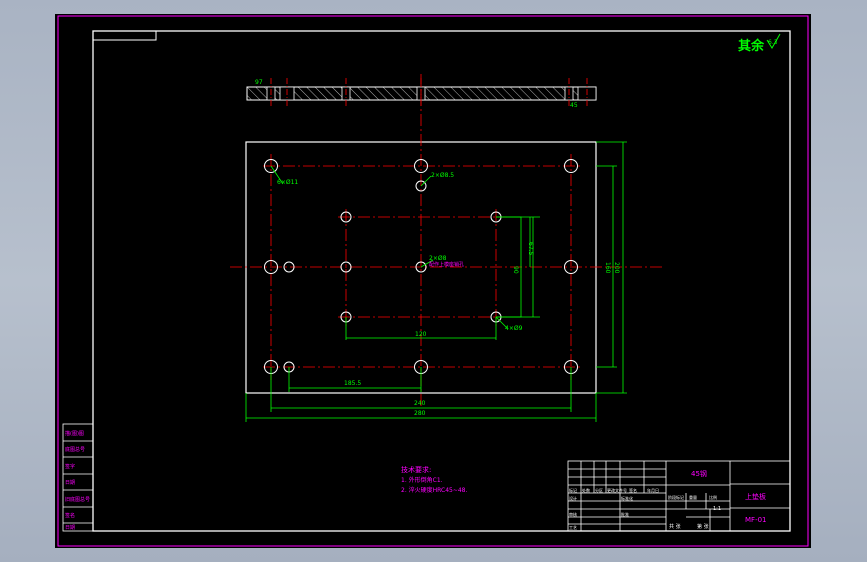 The image size is (867, 562). I want to click on side-cell-4: 旧底图总号, so click(77, 499).